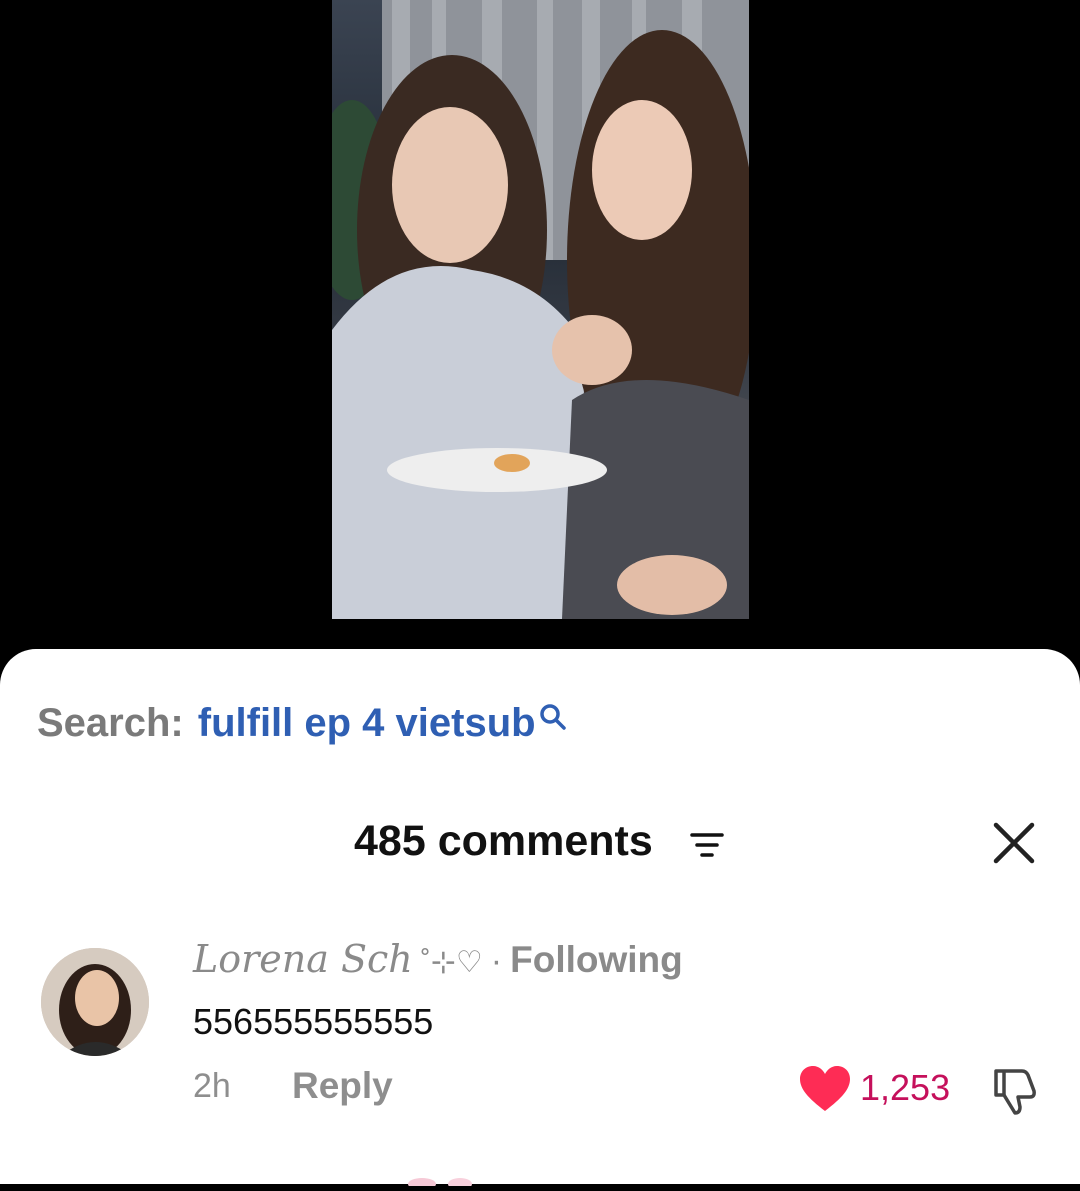 This screenshot has height=1191, width=1080. I want to click on search-label: Search:, so click(110, 723).